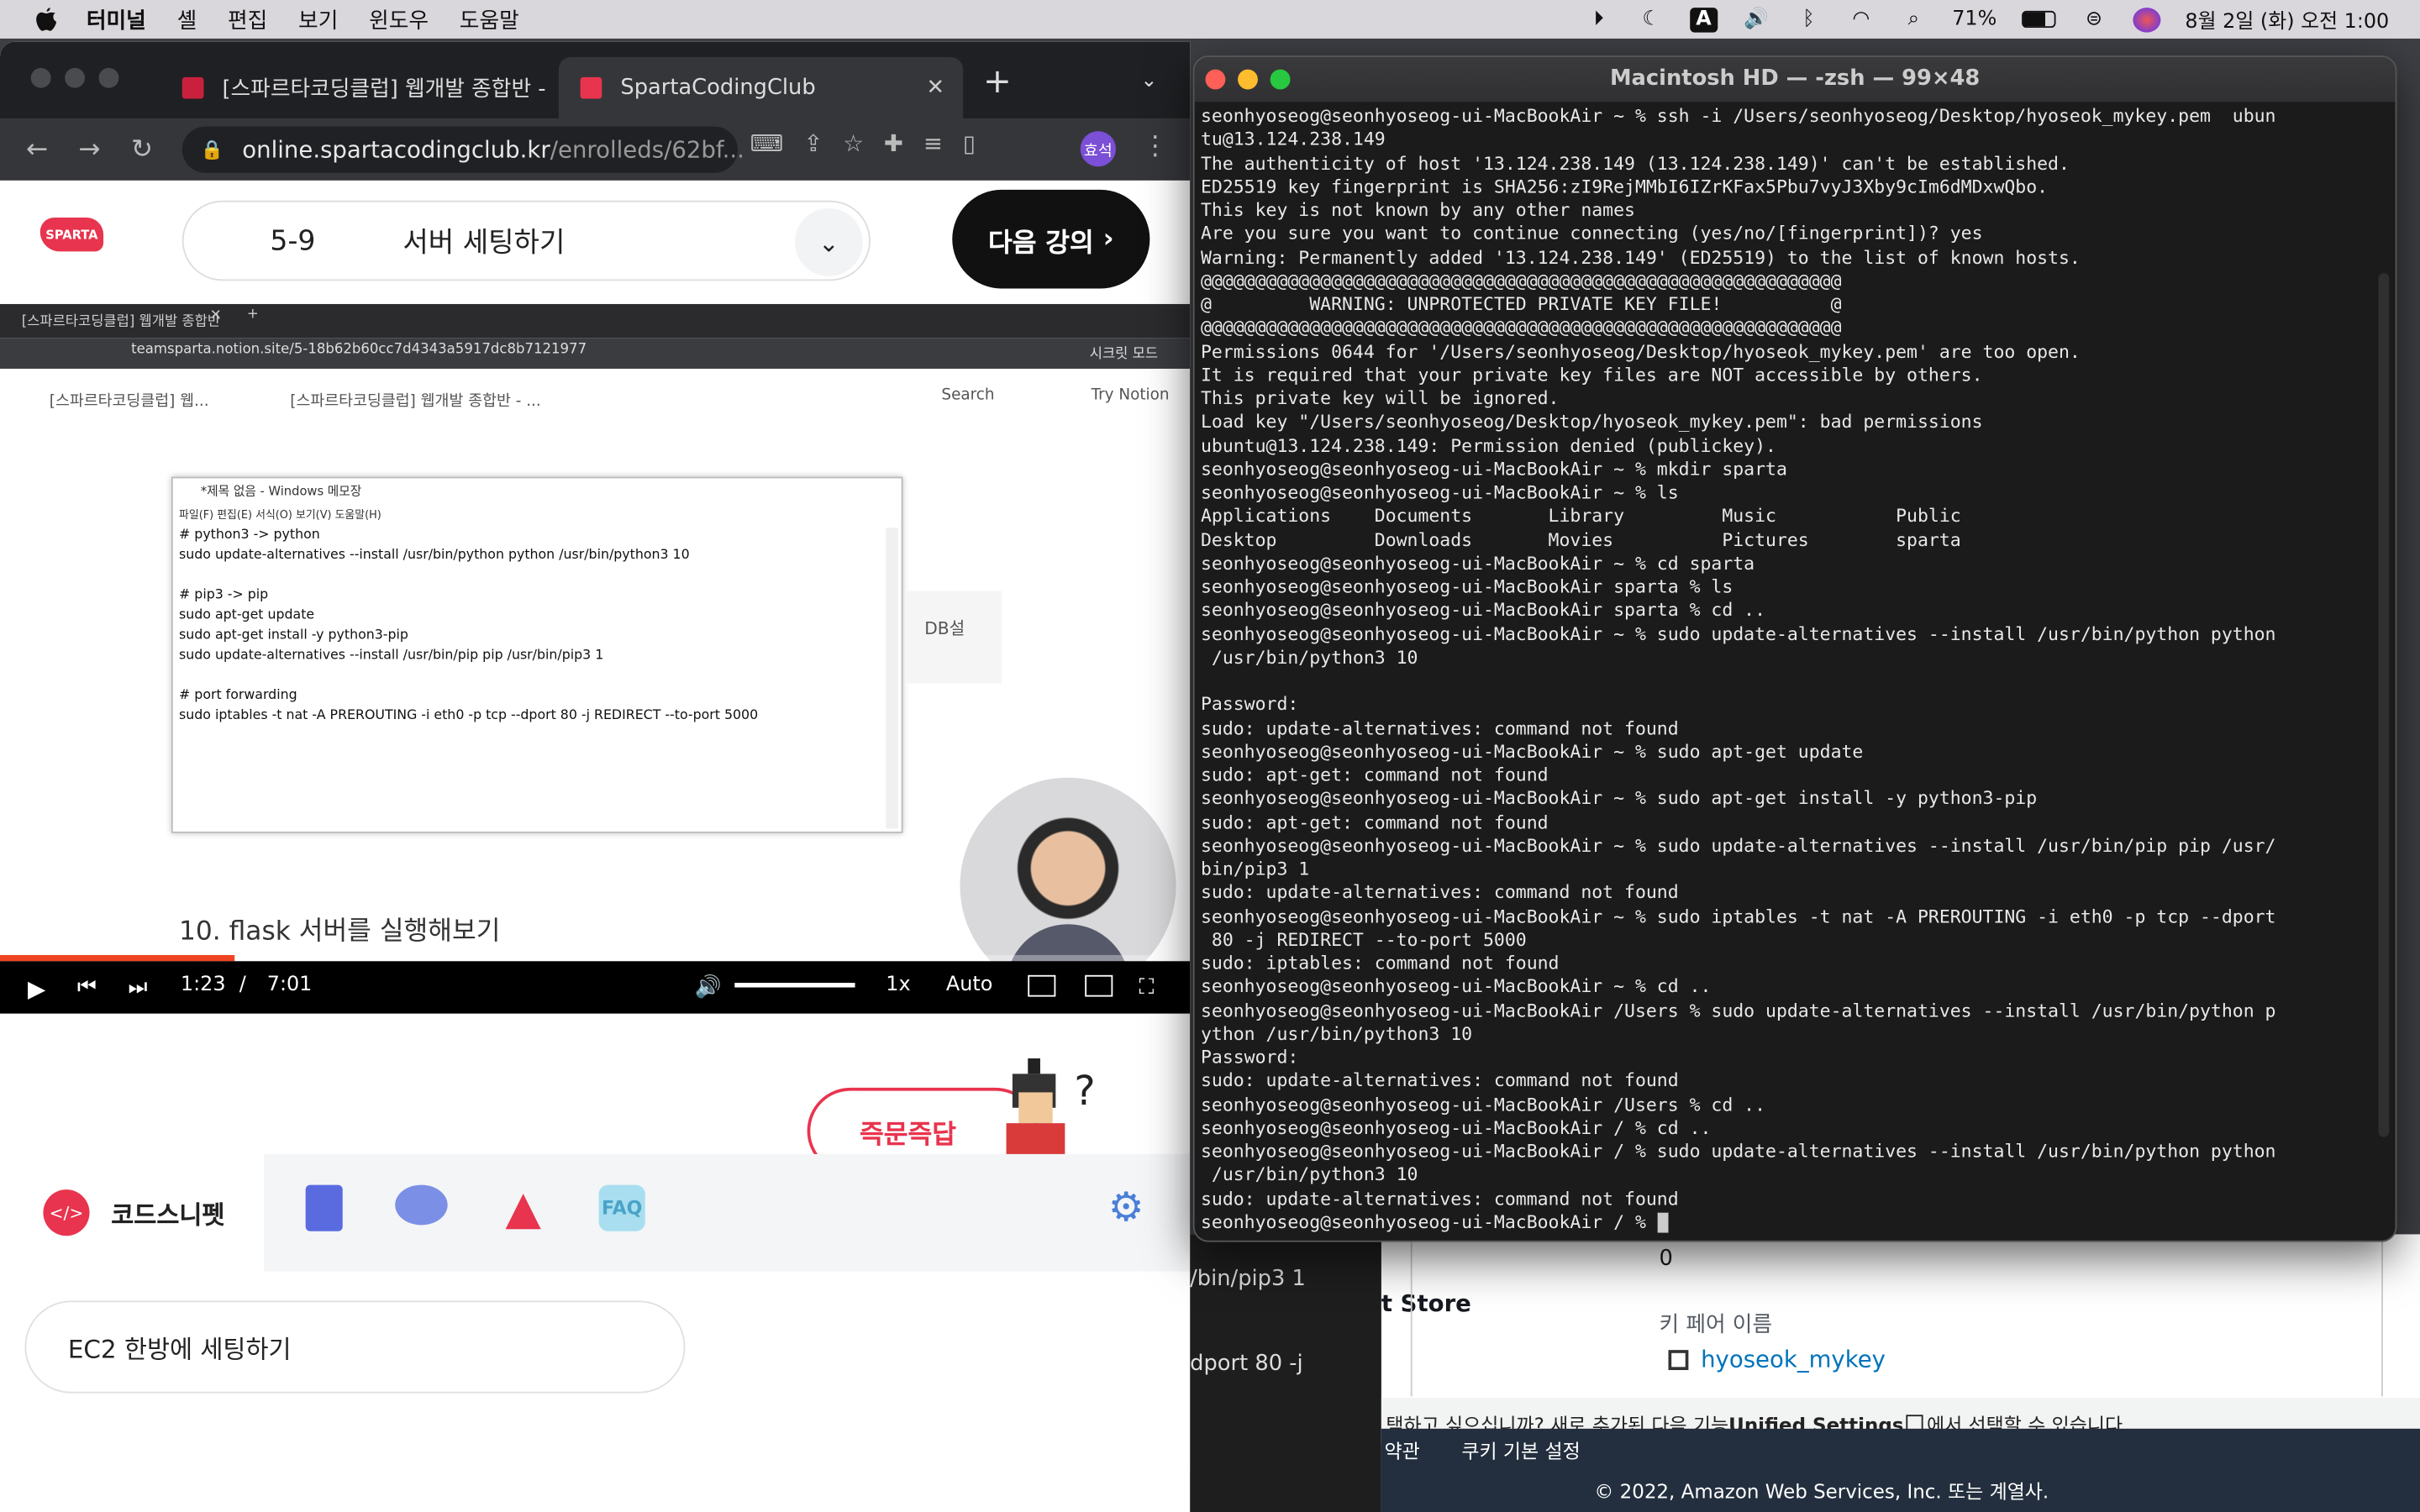 Image resolution: width=2420 pixels, height=1512 pixels. What do you see at coordinates (248, 19) in the screenshot?
I see `menu-edit: 편집` at bounding box center [248, 19].